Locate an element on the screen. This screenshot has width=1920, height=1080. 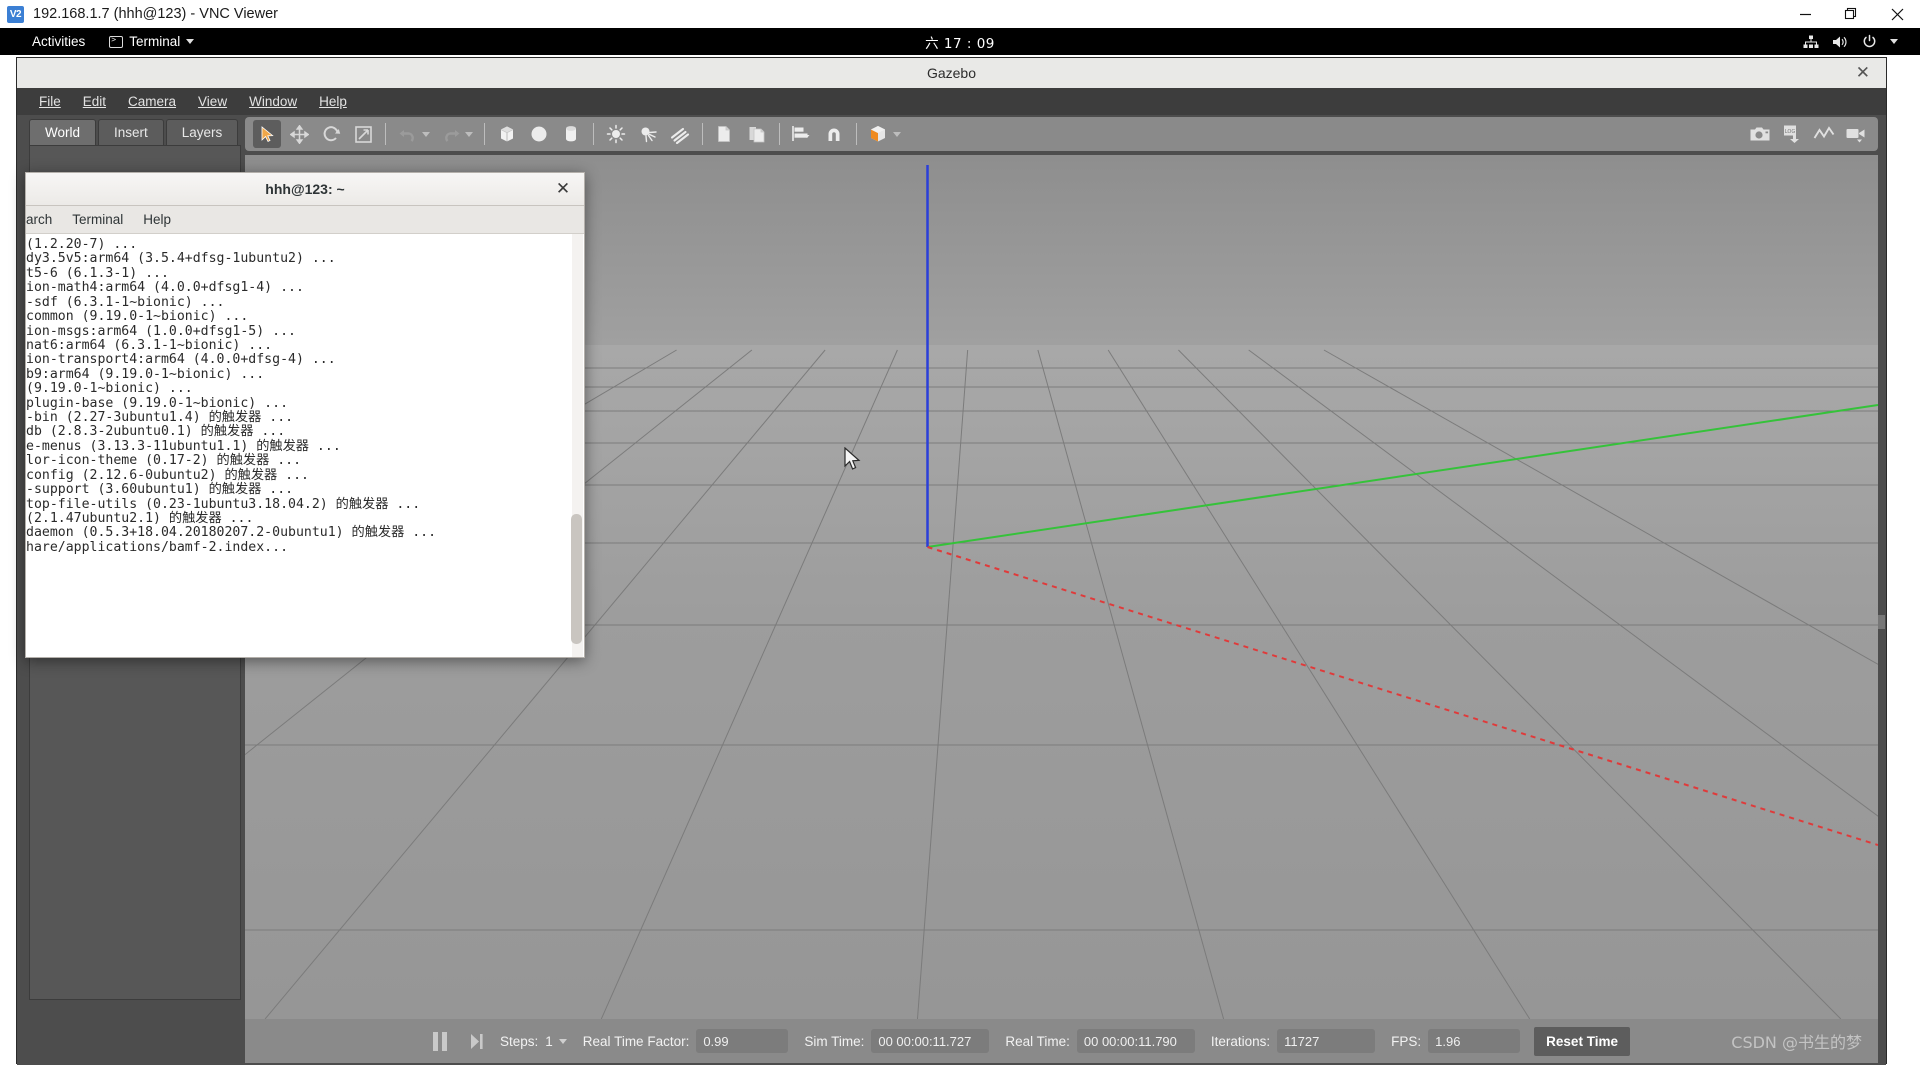
vnc-window-controls is located at coordinates (1851, 14).